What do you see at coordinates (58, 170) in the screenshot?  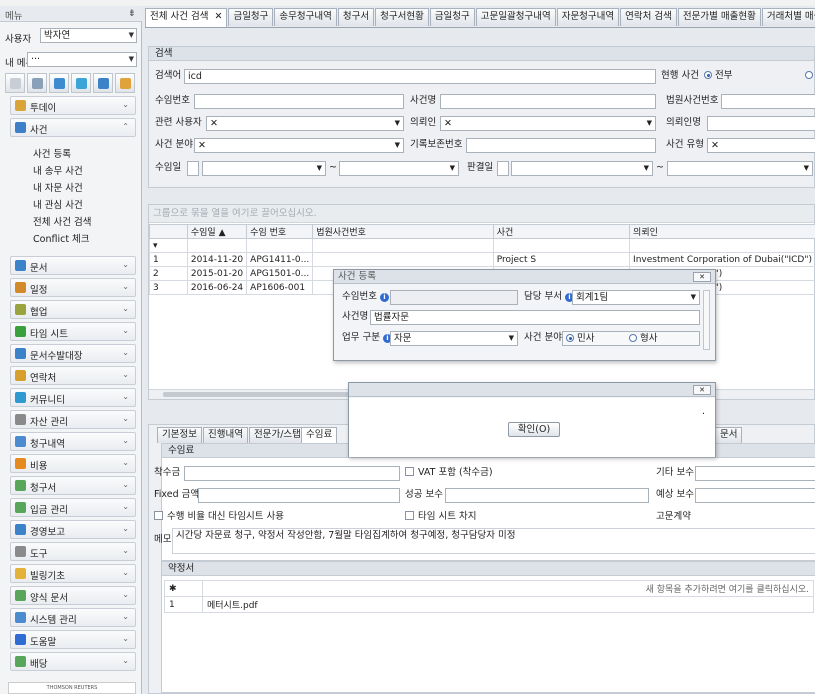 I see `case-submenu-item: 내 송무 사건` at bounding box center [58, 170].